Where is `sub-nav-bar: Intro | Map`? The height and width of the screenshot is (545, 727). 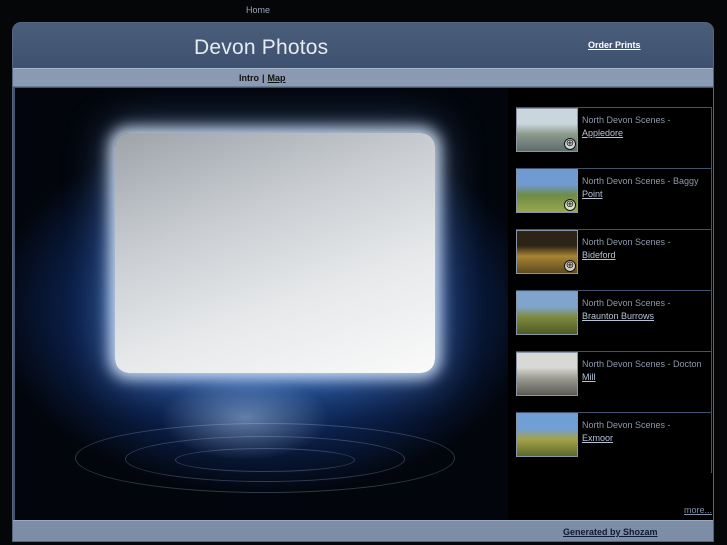
sub-nav-bar: Intro | Map is located at coordinates (363, 77).